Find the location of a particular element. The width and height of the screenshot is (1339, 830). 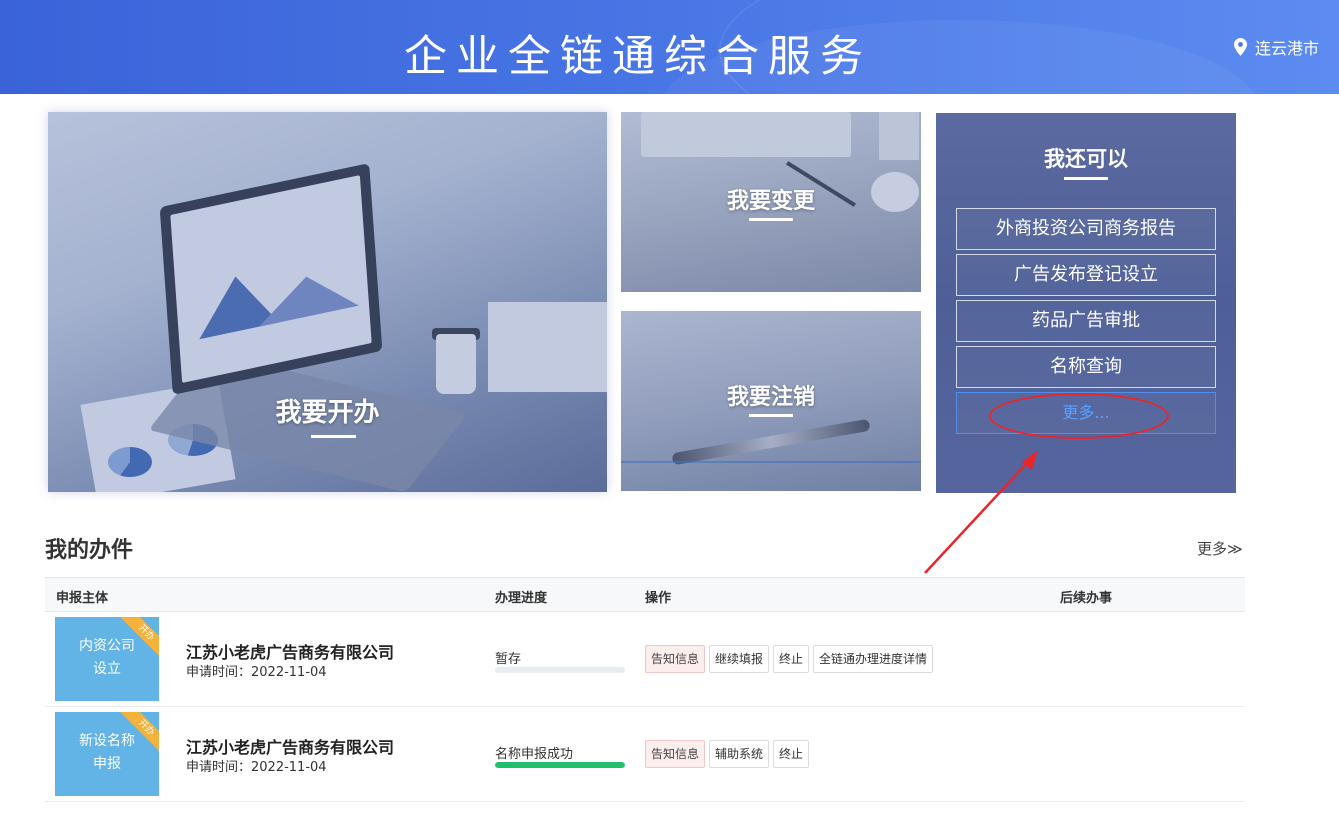

change-business-card: 我要变更 is located at coordinates (771, 202).